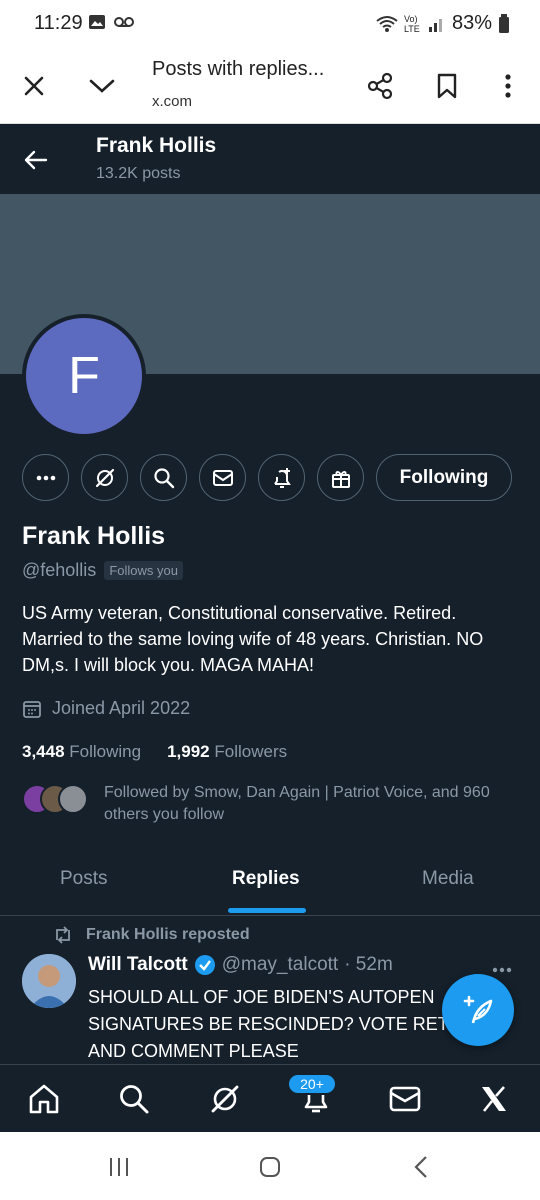  I want to click on status-bar: 11:29 Vo) LTE 83%, so click(270, 24).